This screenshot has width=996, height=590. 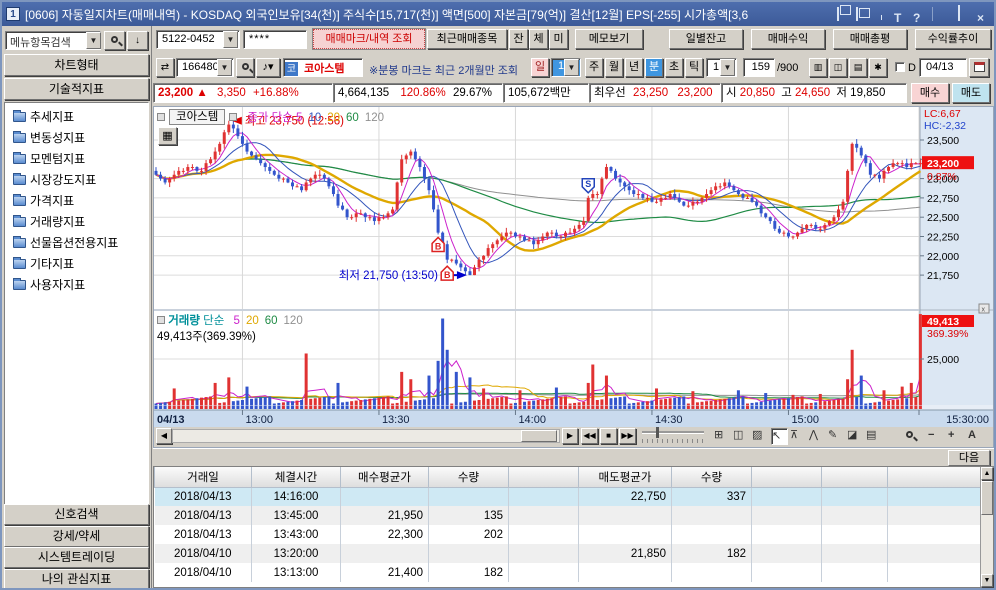 I want to click on pin-icon, so click(x=881, y=14).